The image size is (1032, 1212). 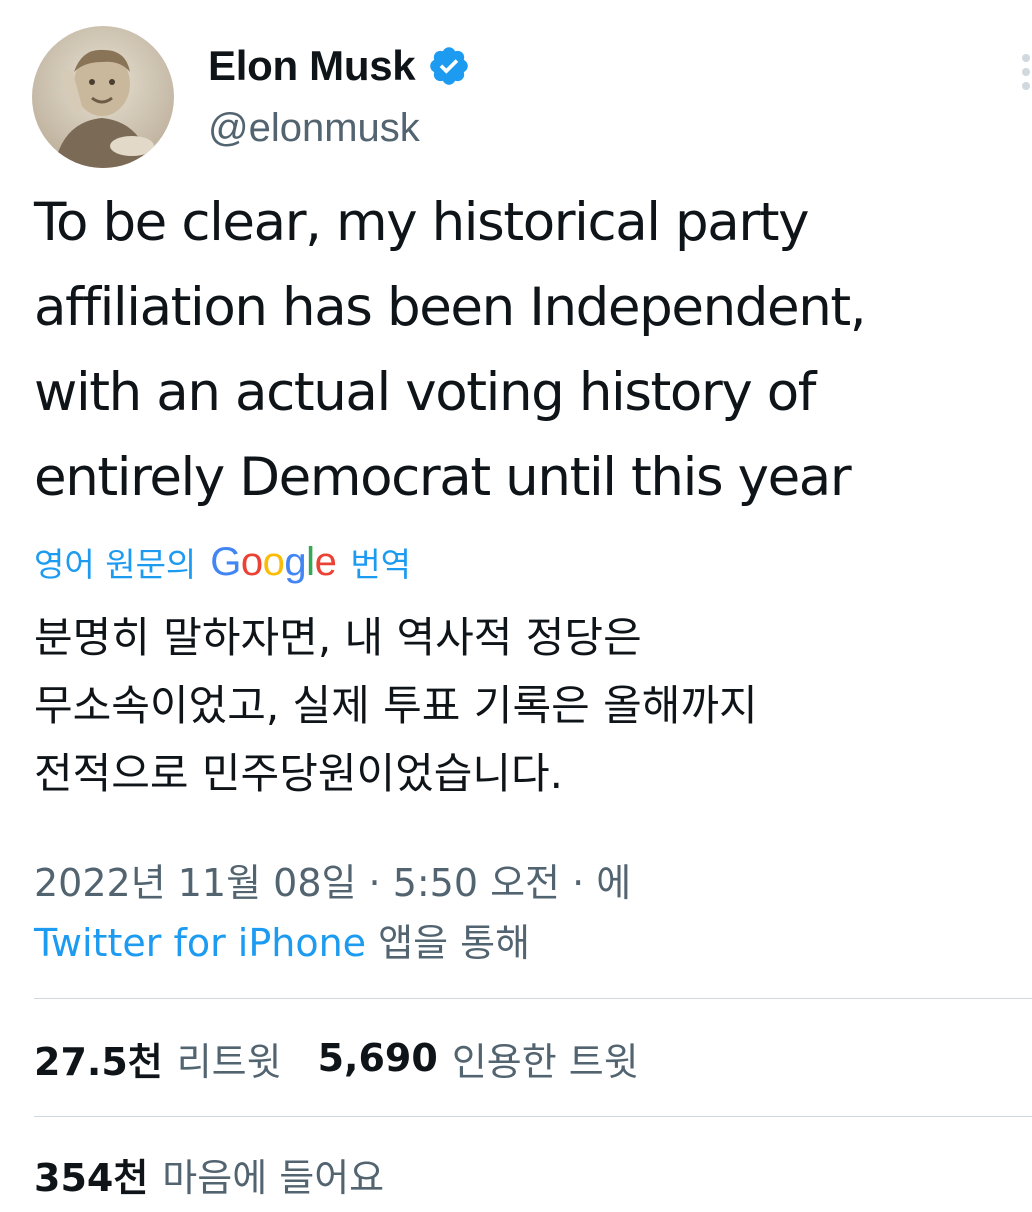 I want to click on author-handle: @elonmusk, so click(x=314, y=128).